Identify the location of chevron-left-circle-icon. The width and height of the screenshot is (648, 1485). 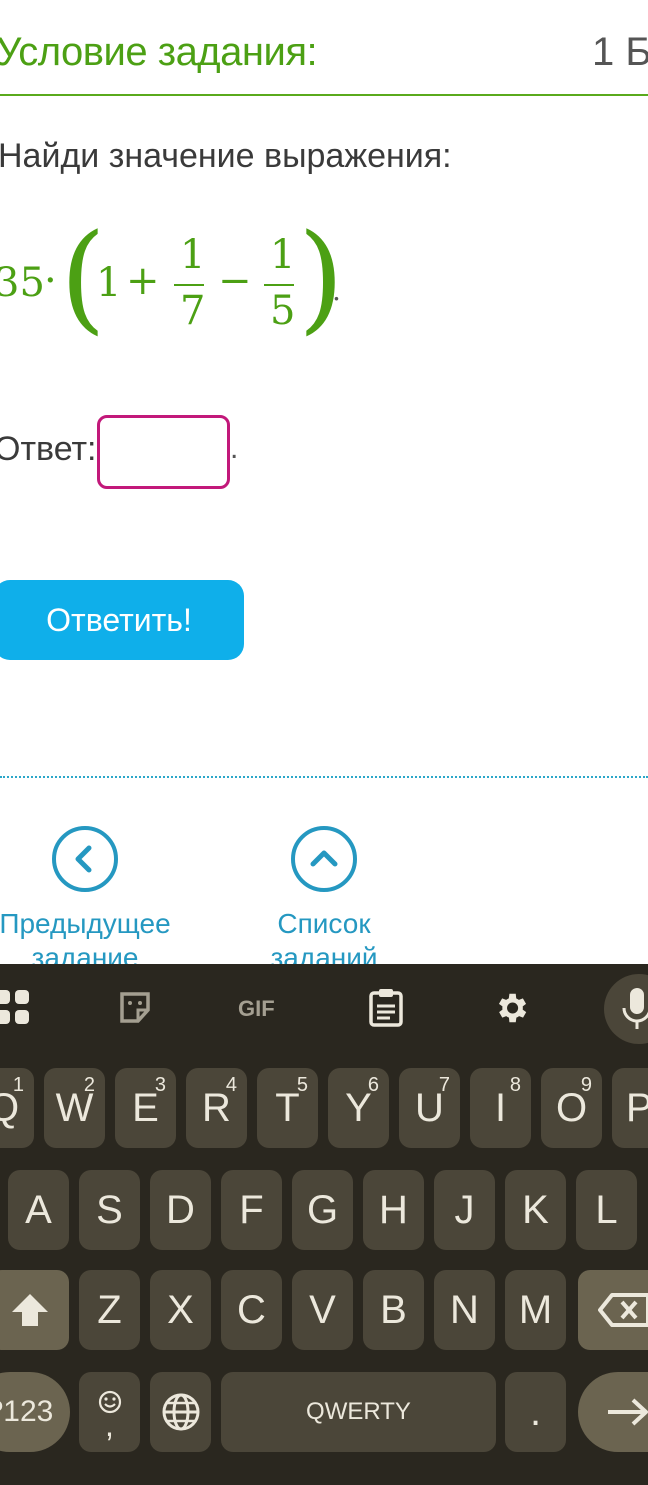
(85, 859).